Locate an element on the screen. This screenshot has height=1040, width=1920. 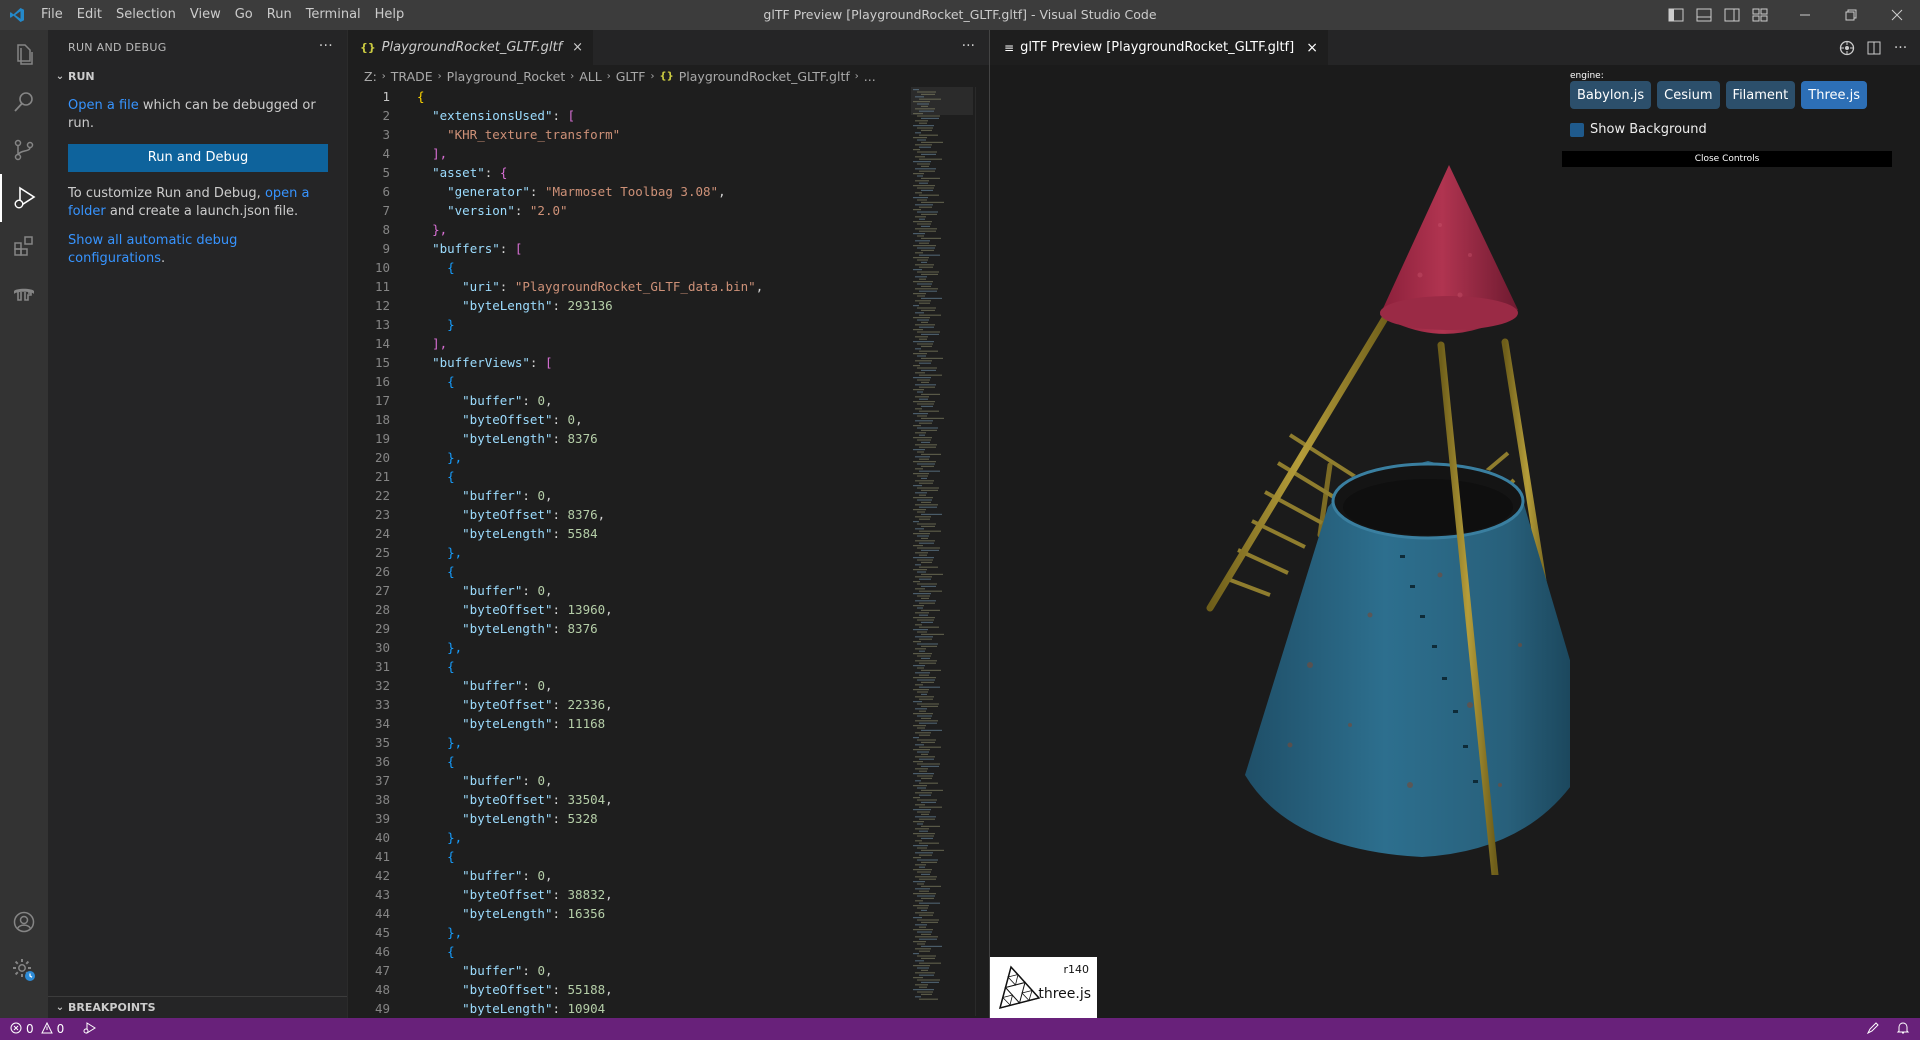
run-section-header: ⌄ RUN is located at coordinates (197, 76).